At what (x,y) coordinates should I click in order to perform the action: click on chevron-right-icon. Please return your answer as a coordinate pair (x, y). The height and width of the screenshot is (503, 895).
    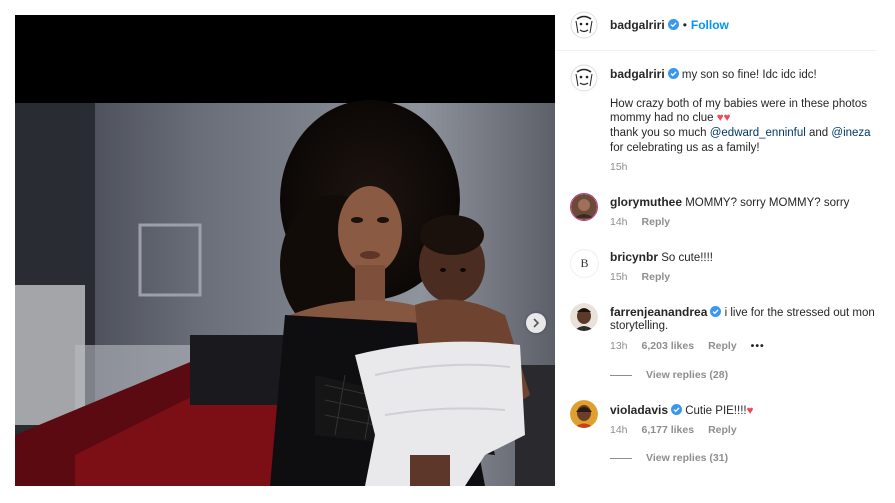
    Looking at the image, I should click on (536, 323).